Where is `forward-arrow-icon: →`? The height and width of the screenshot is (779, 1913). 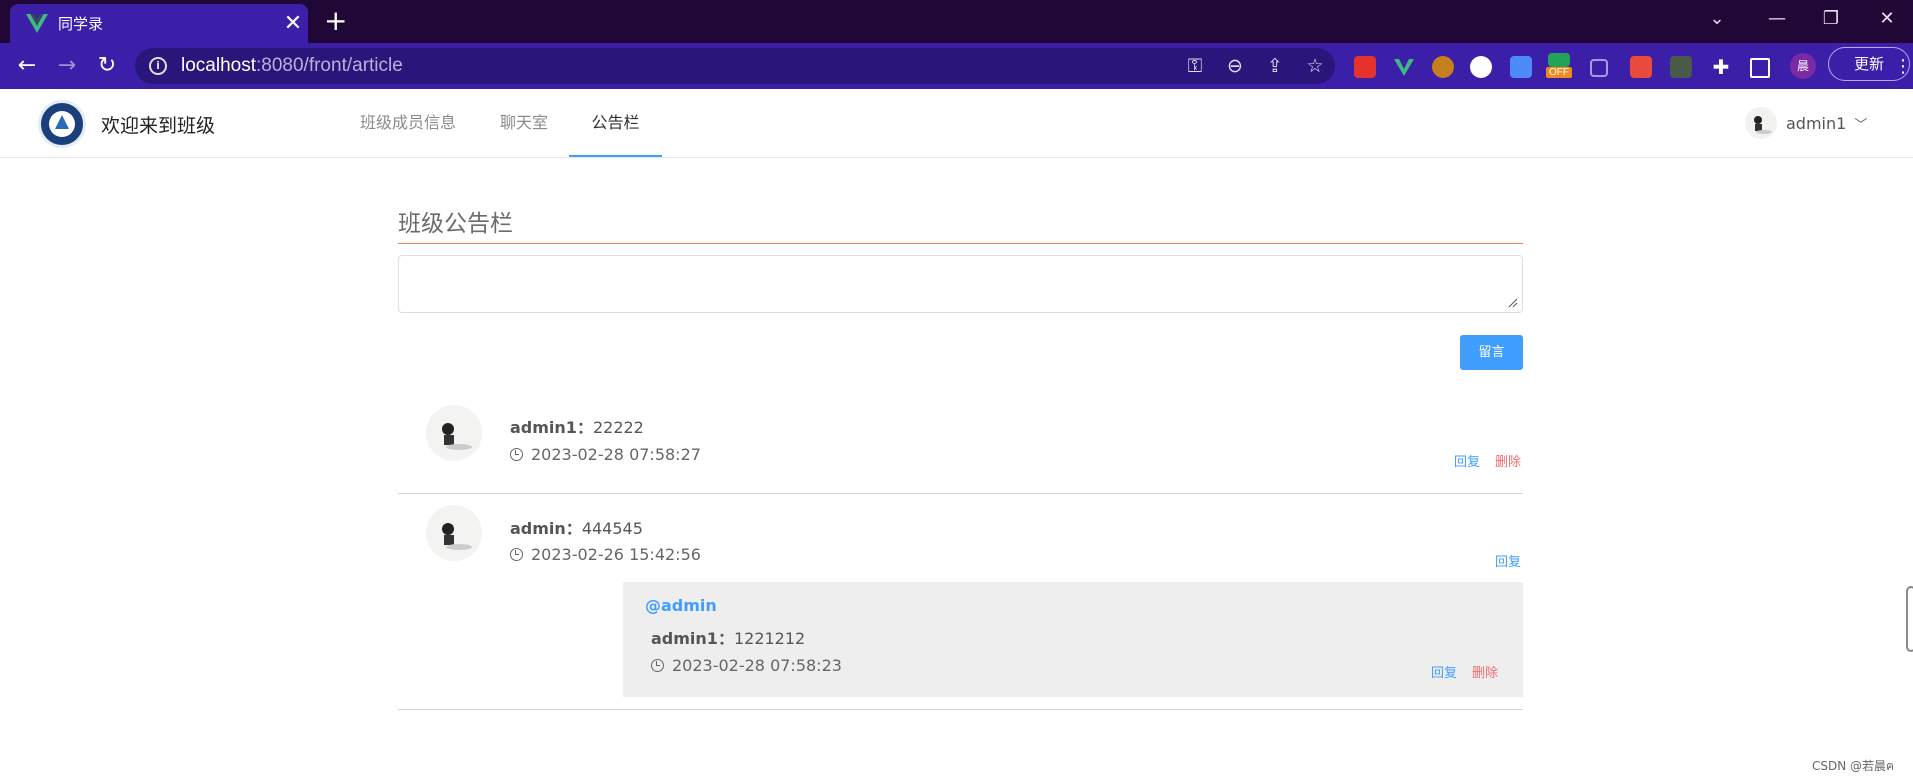 forward-arrow-icon: → is located at coordinates (67, 66).